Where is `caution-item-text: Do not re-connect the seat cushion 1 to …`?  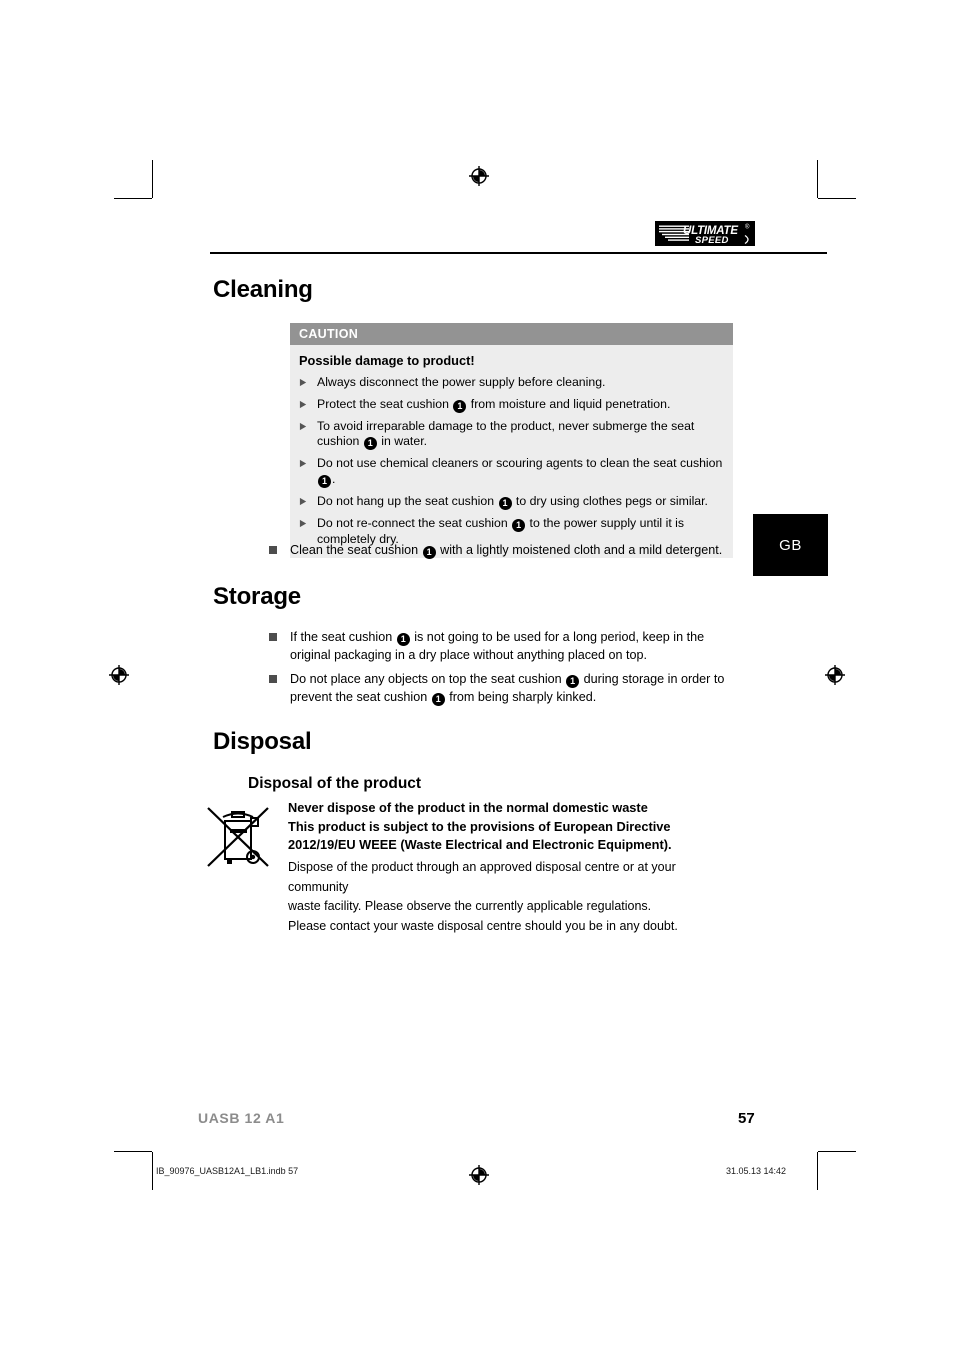
caution-item-text: Do not re-connect the seat cushion 1 to … is located at coordinates (501, 530).